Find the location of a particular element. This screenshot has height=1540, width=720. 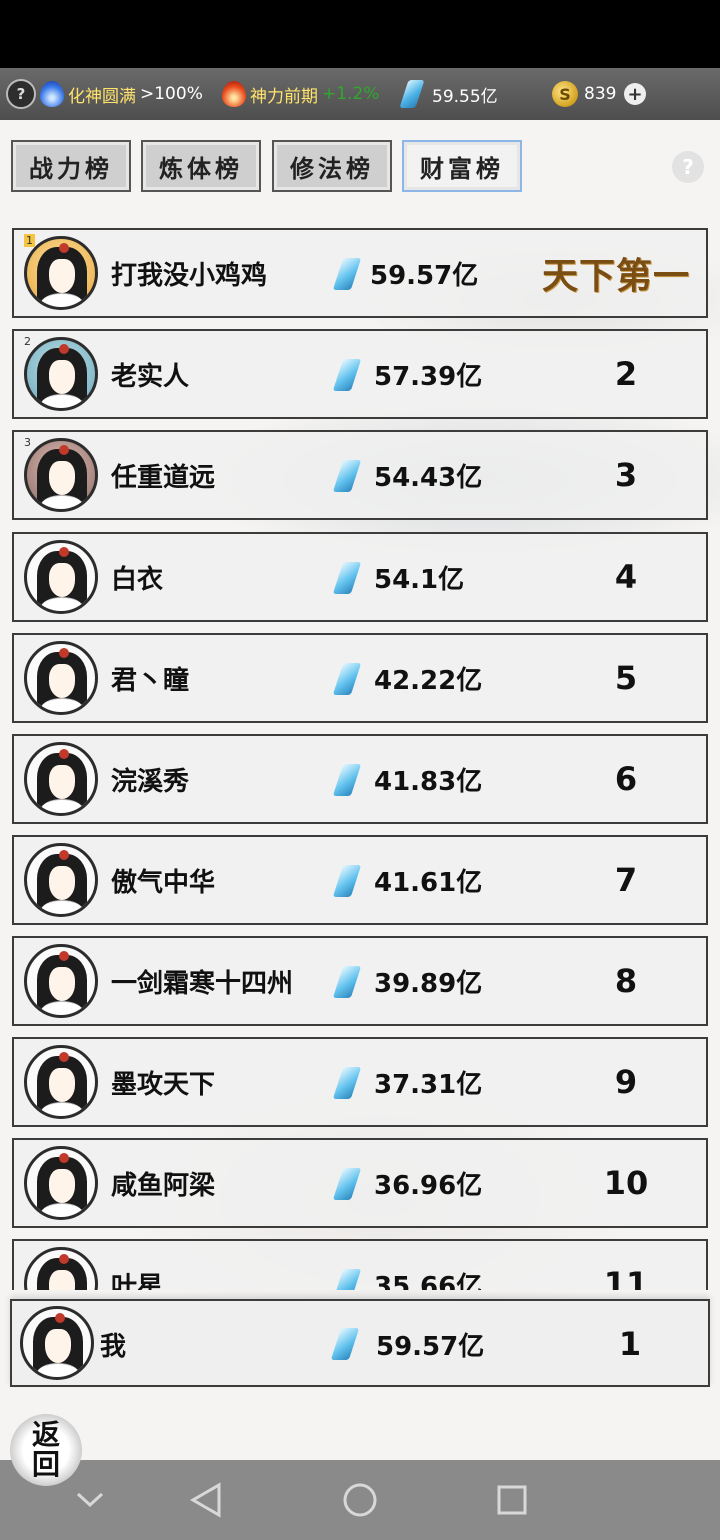

help-button: ? is located at coordinates (21, 94).